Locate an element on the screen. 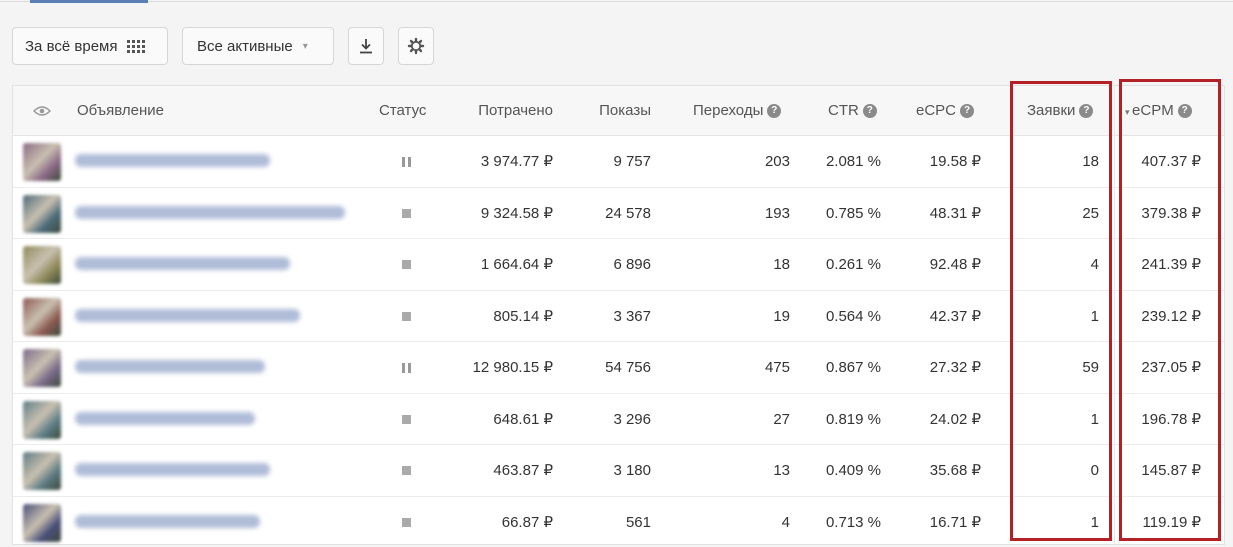 The height and width of the screenshot is (547, 1233). cell-clicks: 18 is located at coordinates (781, 264).